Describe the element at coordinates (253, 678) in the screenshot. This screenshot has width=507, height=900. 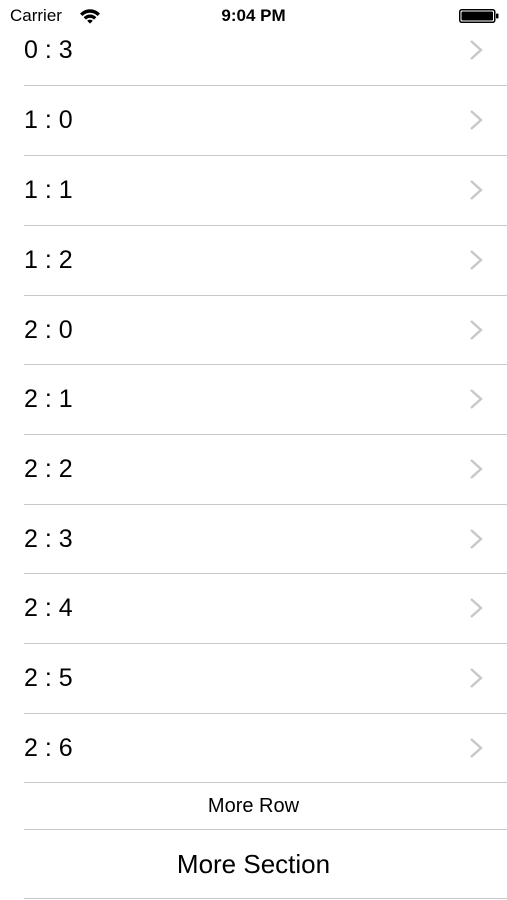
I see `table-row: 2 : 5` at that location.